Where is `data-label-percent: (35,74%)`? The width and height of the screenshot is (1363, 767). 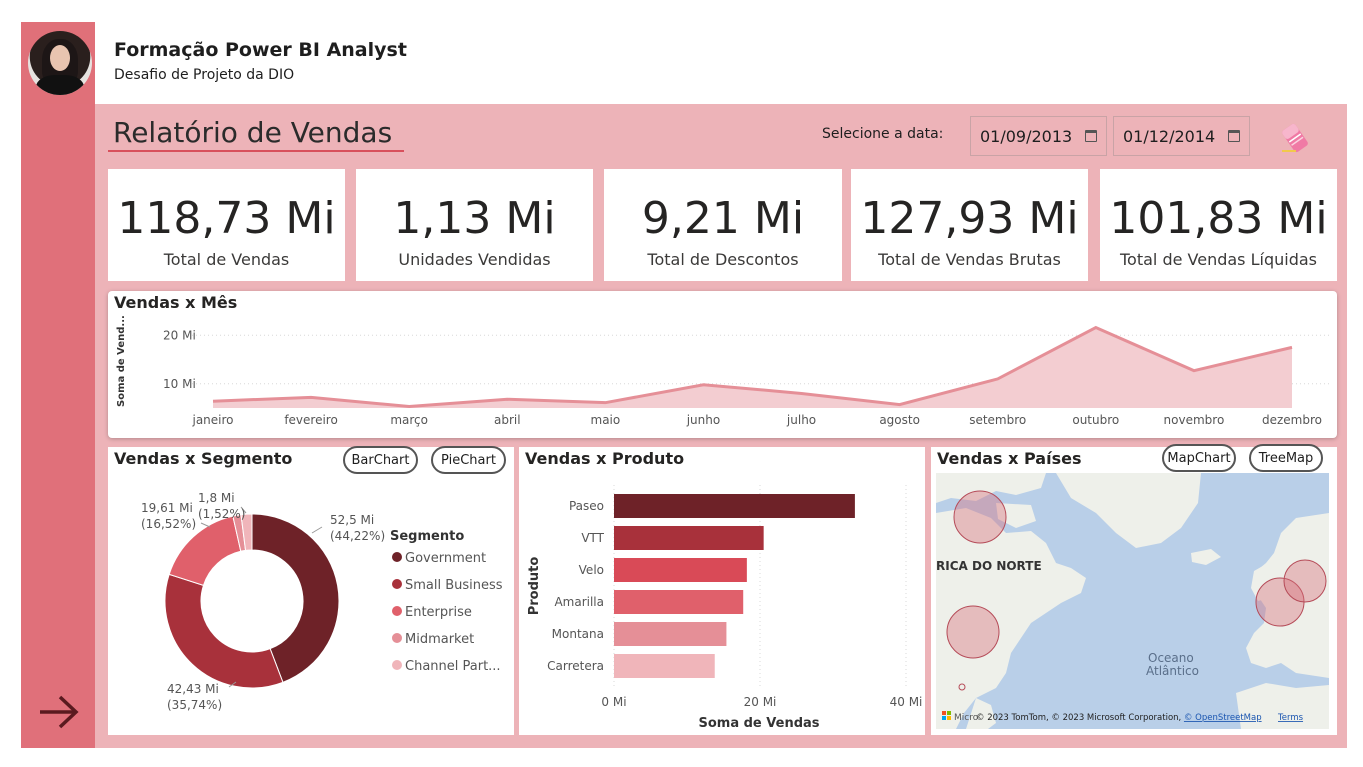 data-label-percent: (35,74%) is located at coordinates (194, 705).